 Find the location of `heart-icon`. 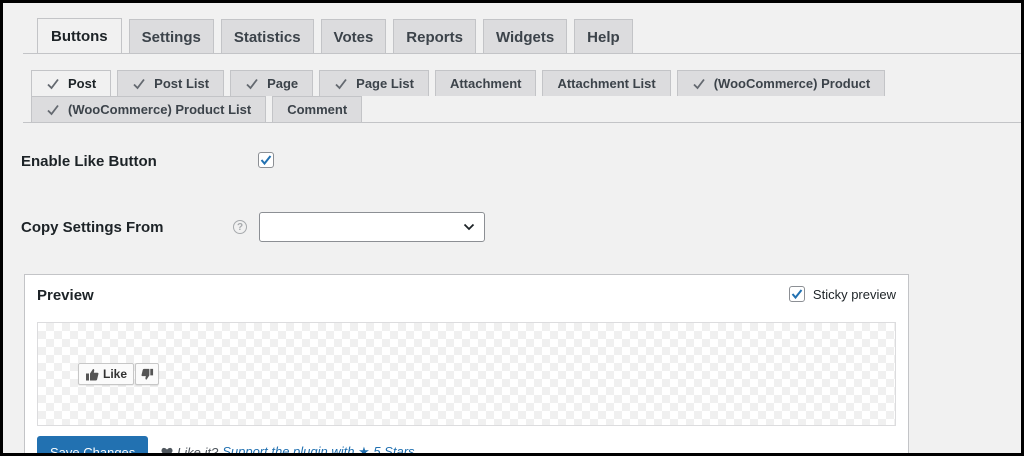

heart-icon is located at coordinates (167, 450).